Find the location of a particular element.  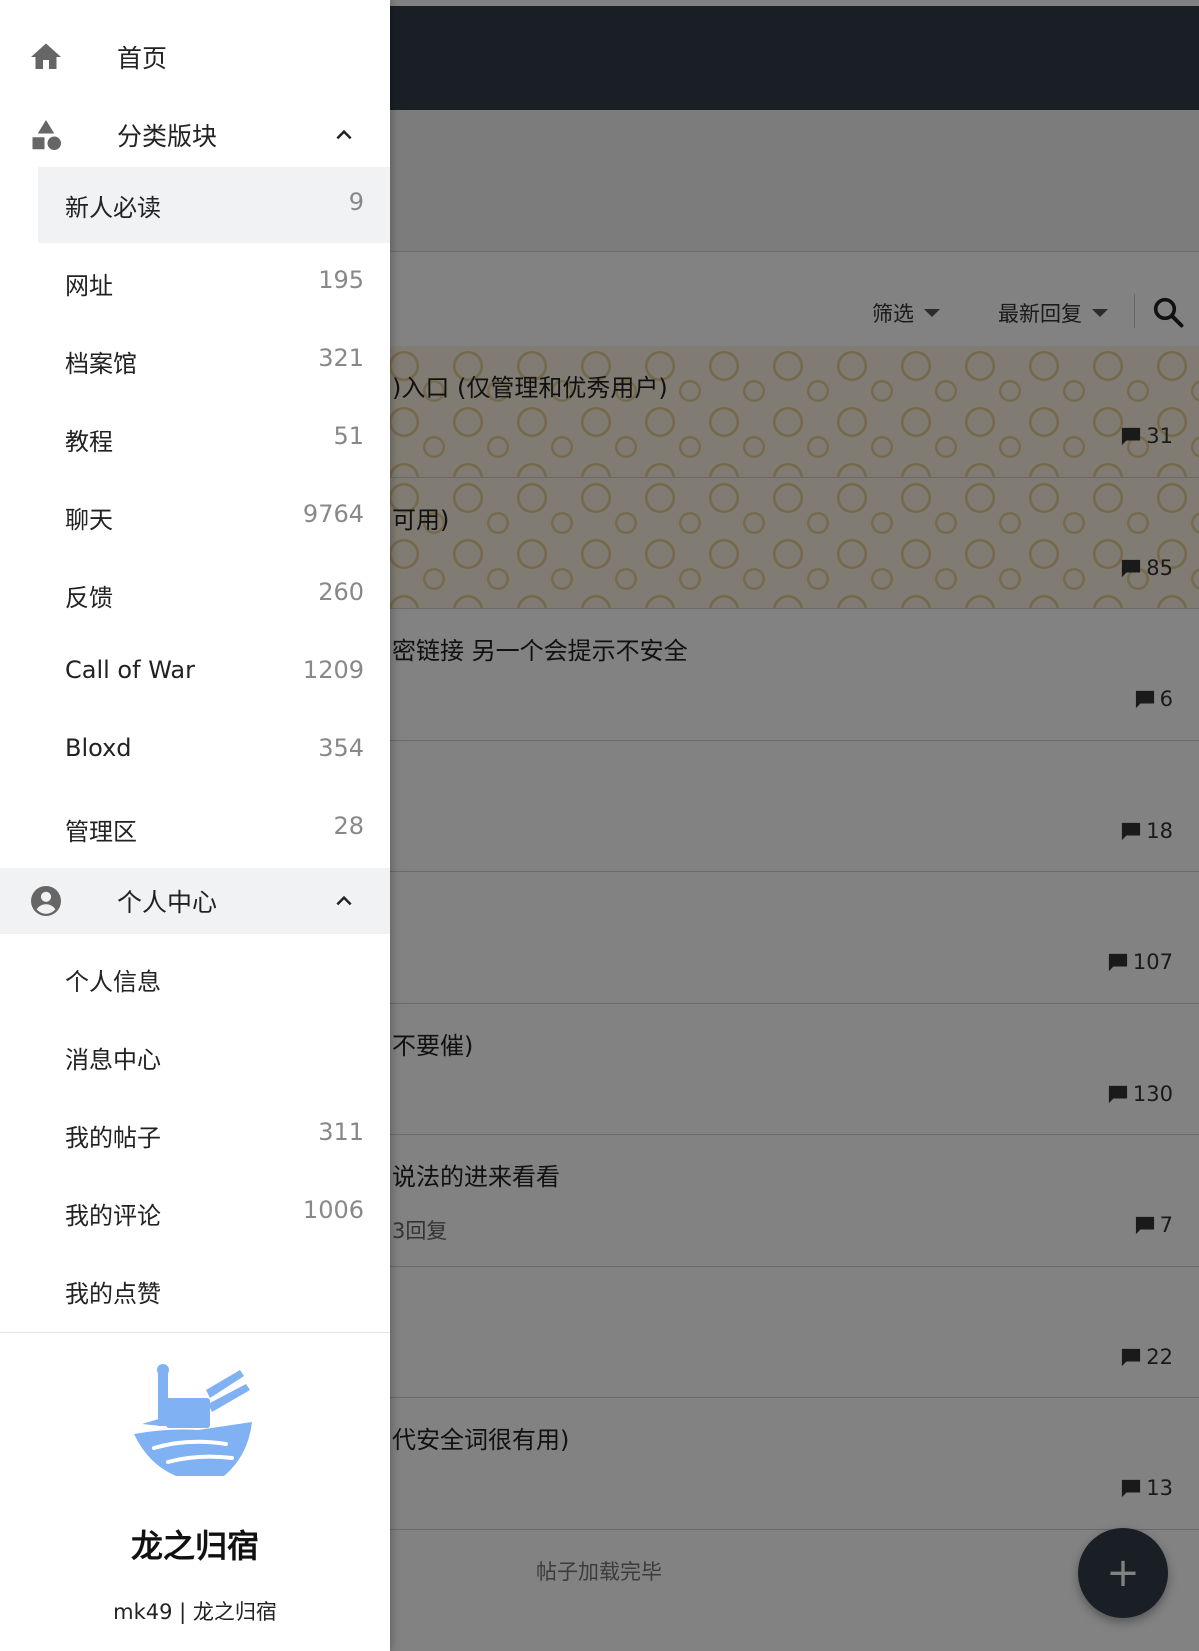

category-label: Bloxd is located at coordinates (98, 748).